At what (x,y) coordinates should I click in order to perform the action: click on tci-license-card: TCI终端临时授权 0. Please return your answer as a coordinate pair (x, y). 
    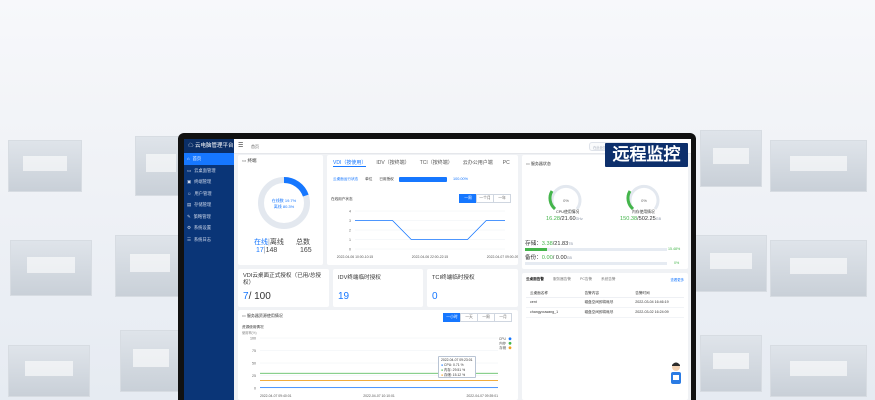
    Looking at the image, I should click on (472, 288).